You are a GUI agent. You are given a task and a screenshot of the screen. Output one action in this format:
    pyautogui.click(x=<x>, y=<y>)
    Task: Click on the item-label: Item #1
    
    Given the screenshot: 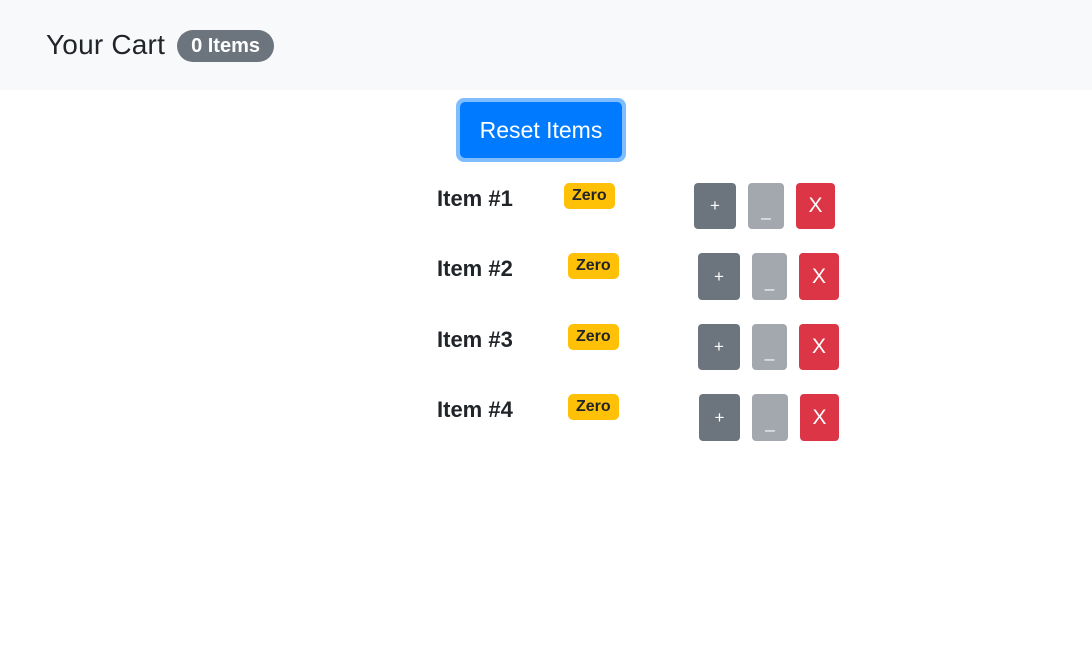 What is the action you would take?
    pyautogui.click(x=475, y=198)
    